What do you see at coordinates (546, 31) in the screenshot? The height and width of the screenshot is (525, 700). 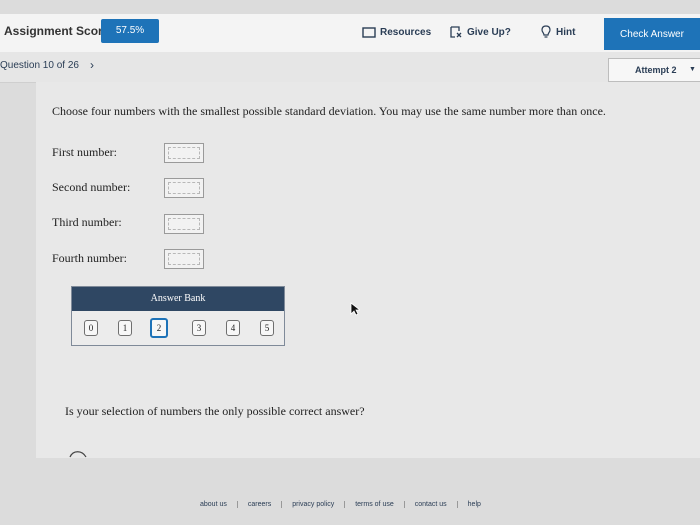 I see `lightbulb-icon` at bounding box center [546, 31].